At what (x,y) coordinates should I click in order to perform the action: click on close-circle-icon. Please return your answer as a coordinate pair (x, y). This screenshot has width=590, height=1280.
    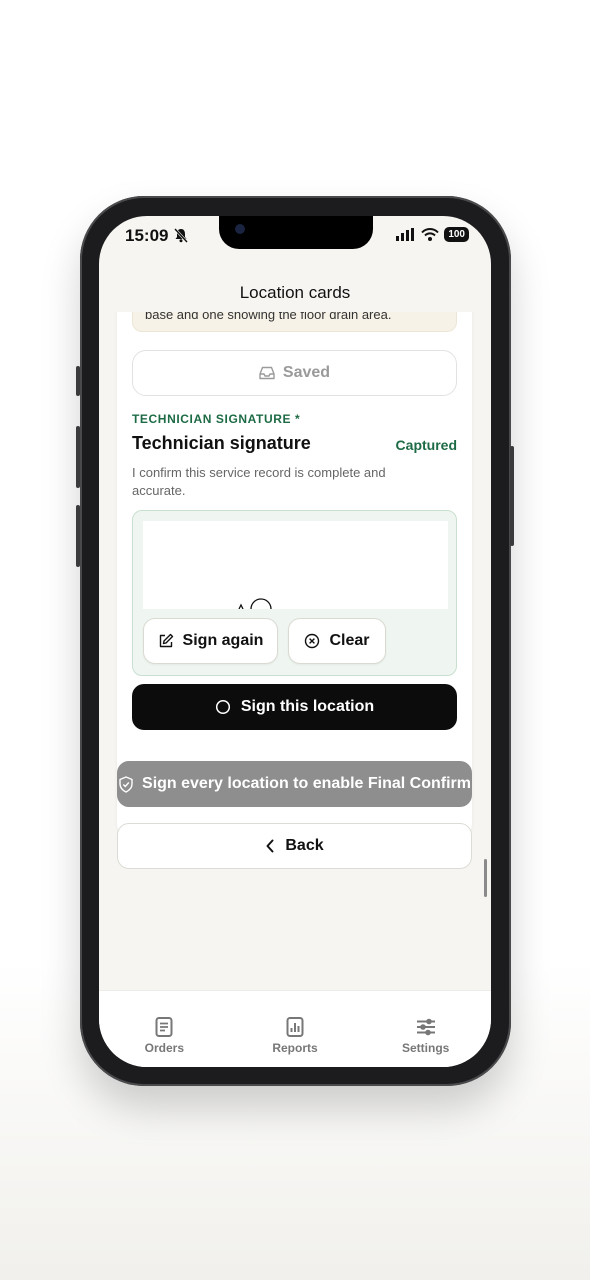
    Looking at the image, I should click on (312, 641).